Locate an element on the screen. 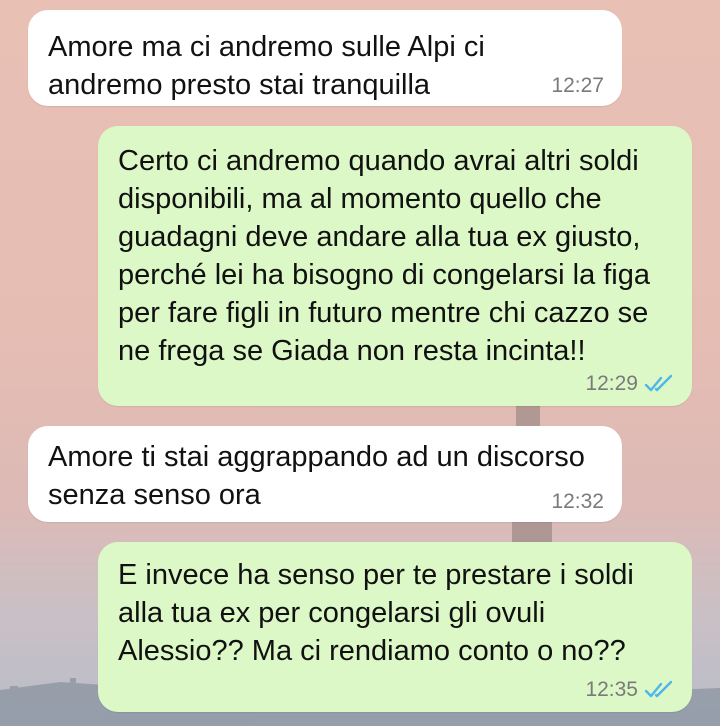 The image size is (720, 726). message-timestamp-row: 12:32 is located at coordinates (577, 502).